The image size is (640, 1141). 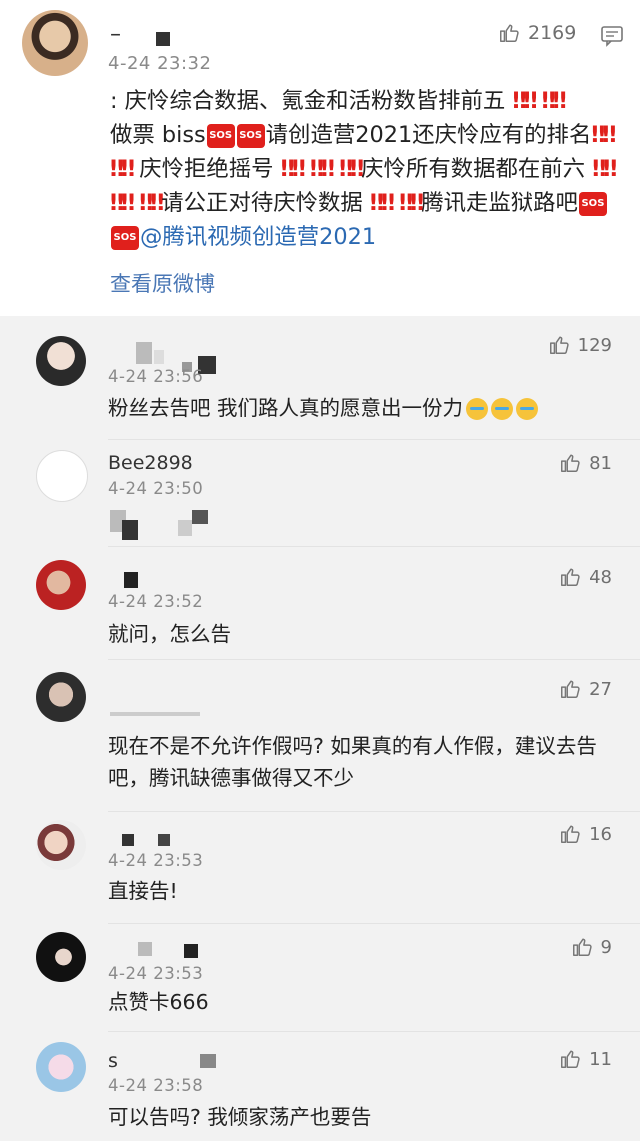 What do you see at coordinates (473, 169) in the screenshot?
I see `post-text-5: 庆怜所有数据都在前六` at bounding box center [473, 169].